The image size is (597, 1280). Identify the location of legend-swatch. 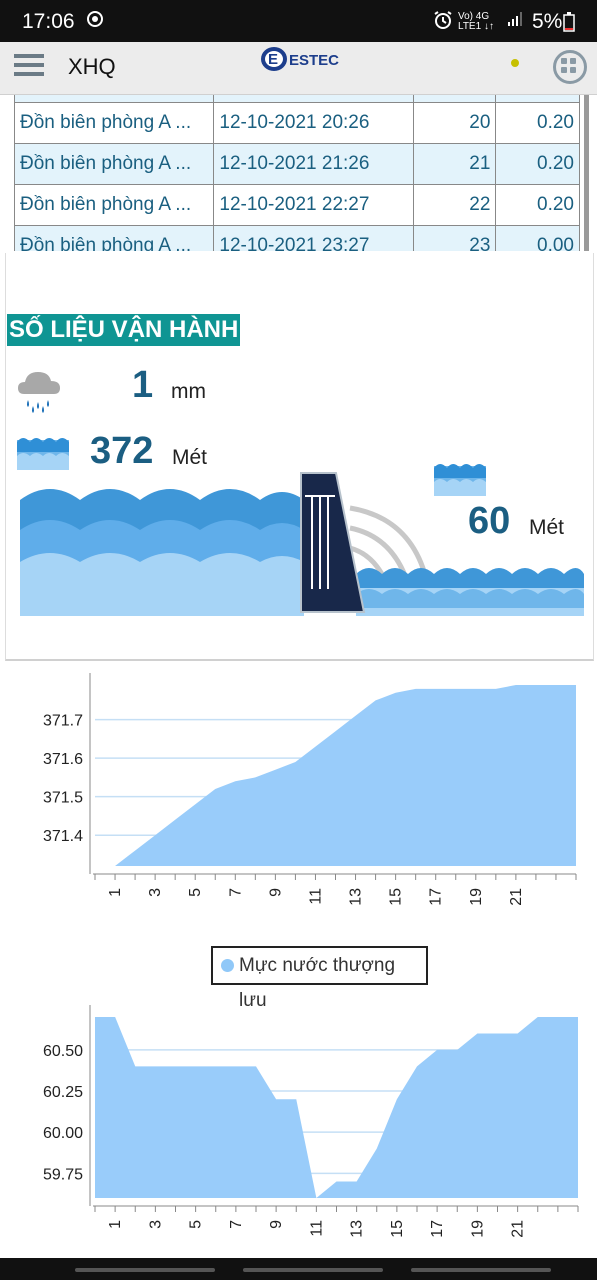
(227, 965).